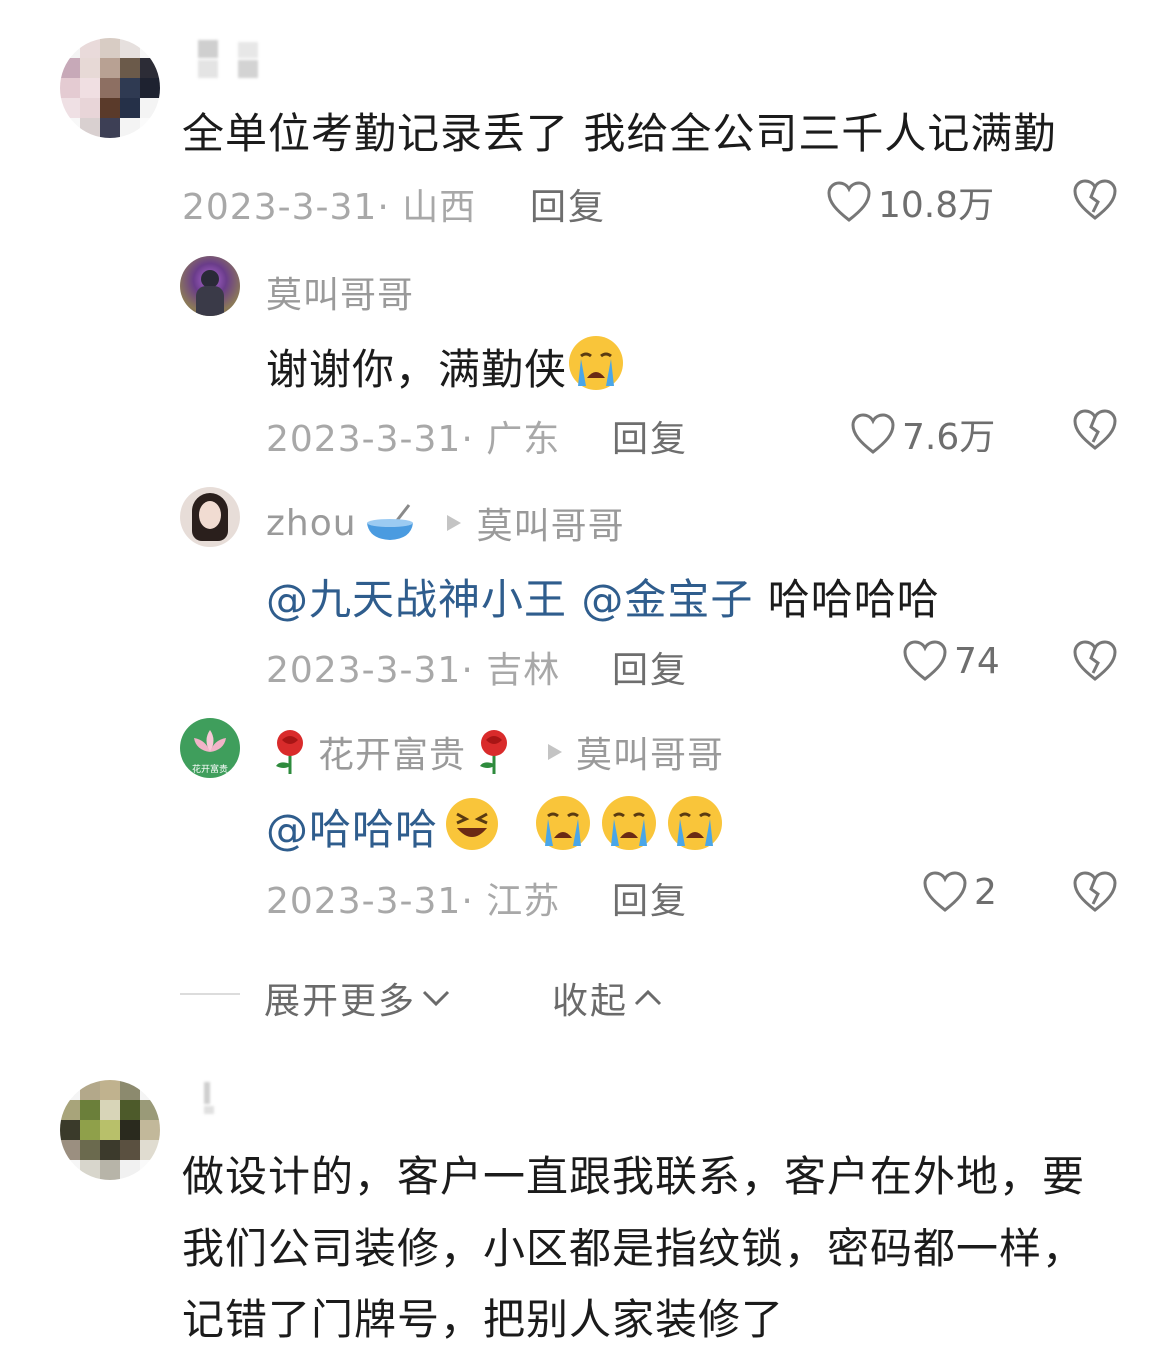 The width and height of the screenshot is (1170, 1347). Describe the element at coordinates (472, 824) in the screenshot. I see `laughing-emoji` at that location.